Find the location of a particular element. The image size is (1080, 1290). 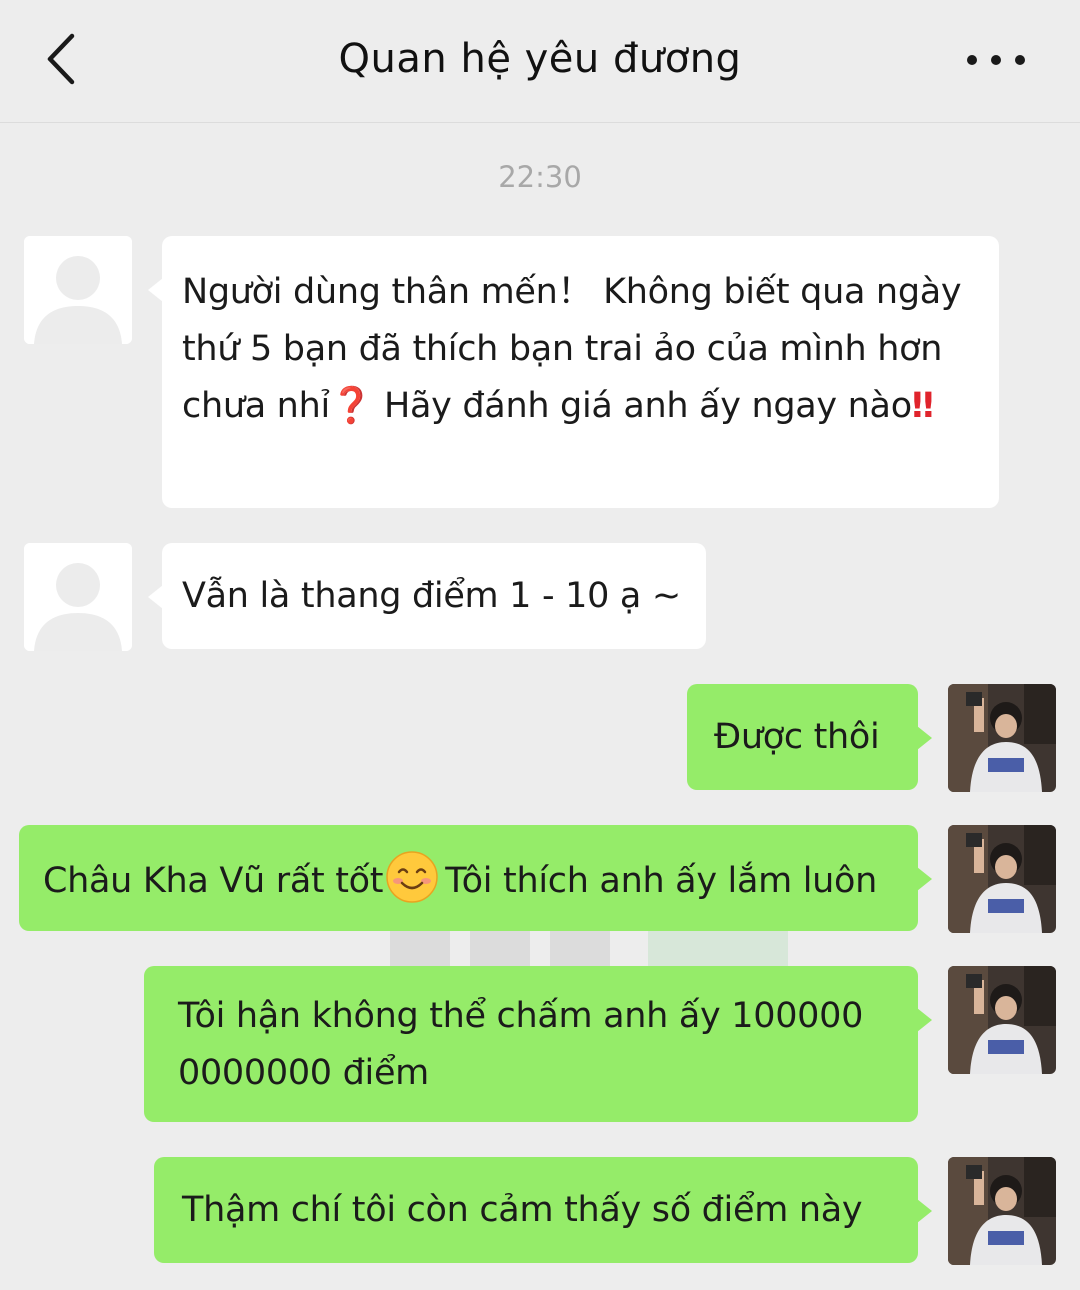

double-exclamation-emoji: ‼ is located at coordinates (922, 406).